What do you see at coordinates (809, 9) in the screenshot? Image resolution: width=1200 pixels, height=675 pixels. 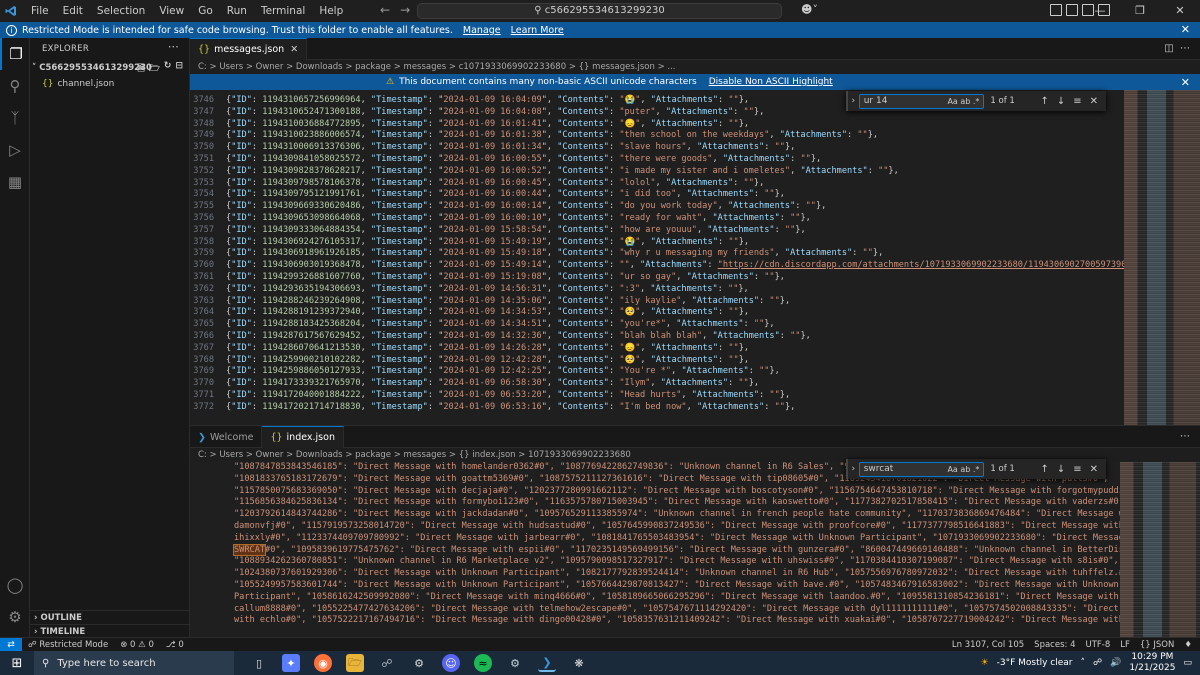 I see `copilot-icon: ☻˅` at bounding box center [809, 9].